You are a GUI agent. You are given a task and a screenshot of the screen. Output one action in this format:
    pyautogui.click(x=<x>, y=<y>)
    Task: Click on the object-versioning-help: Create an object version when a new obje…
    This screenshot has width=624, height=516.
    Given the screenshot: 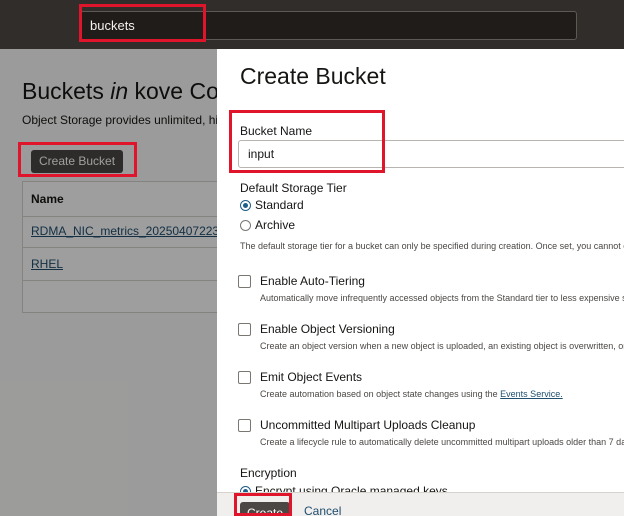 What is the action you would take?
    pyautogui.click(x=442, y=346)
    